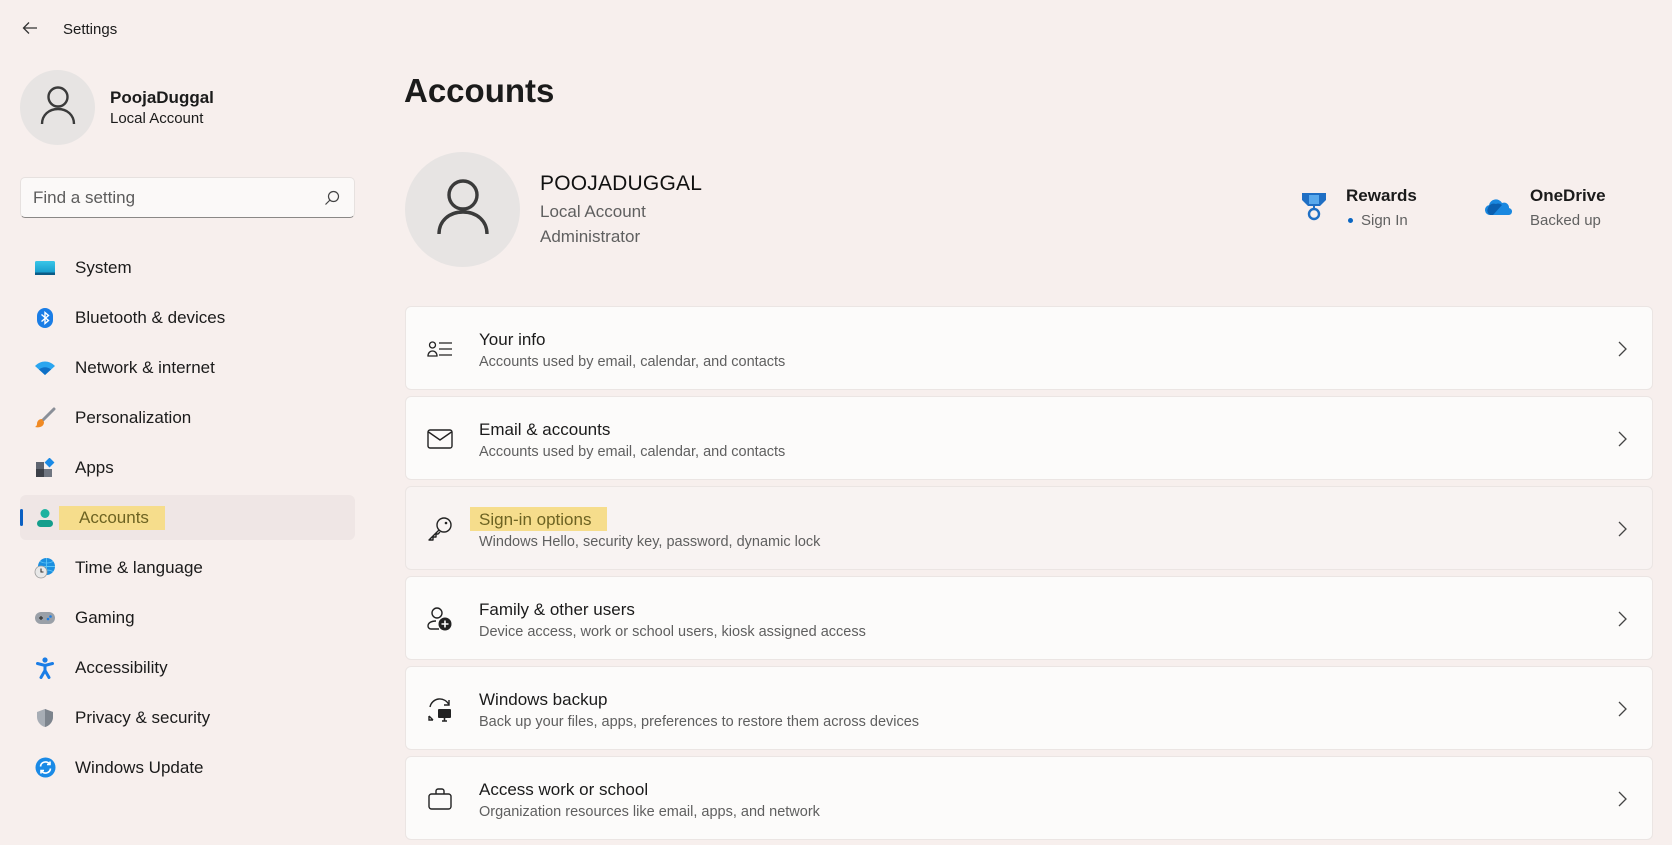 The width and height of the screenshot is (1672, 845). I want to click on sidebar-item-windows-update: Windows Update, so click(187, 767).